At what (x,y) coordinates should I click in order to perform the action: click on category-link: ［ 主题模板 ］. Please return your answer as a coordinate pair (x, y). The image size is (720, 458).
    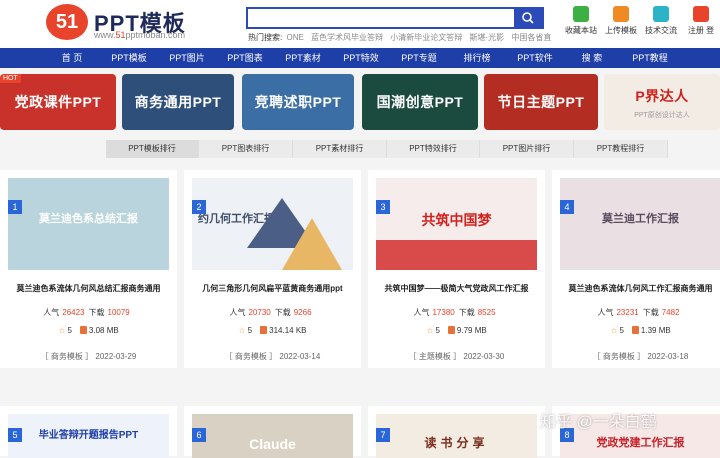
    Looking at the image, I should click on (435, 356).